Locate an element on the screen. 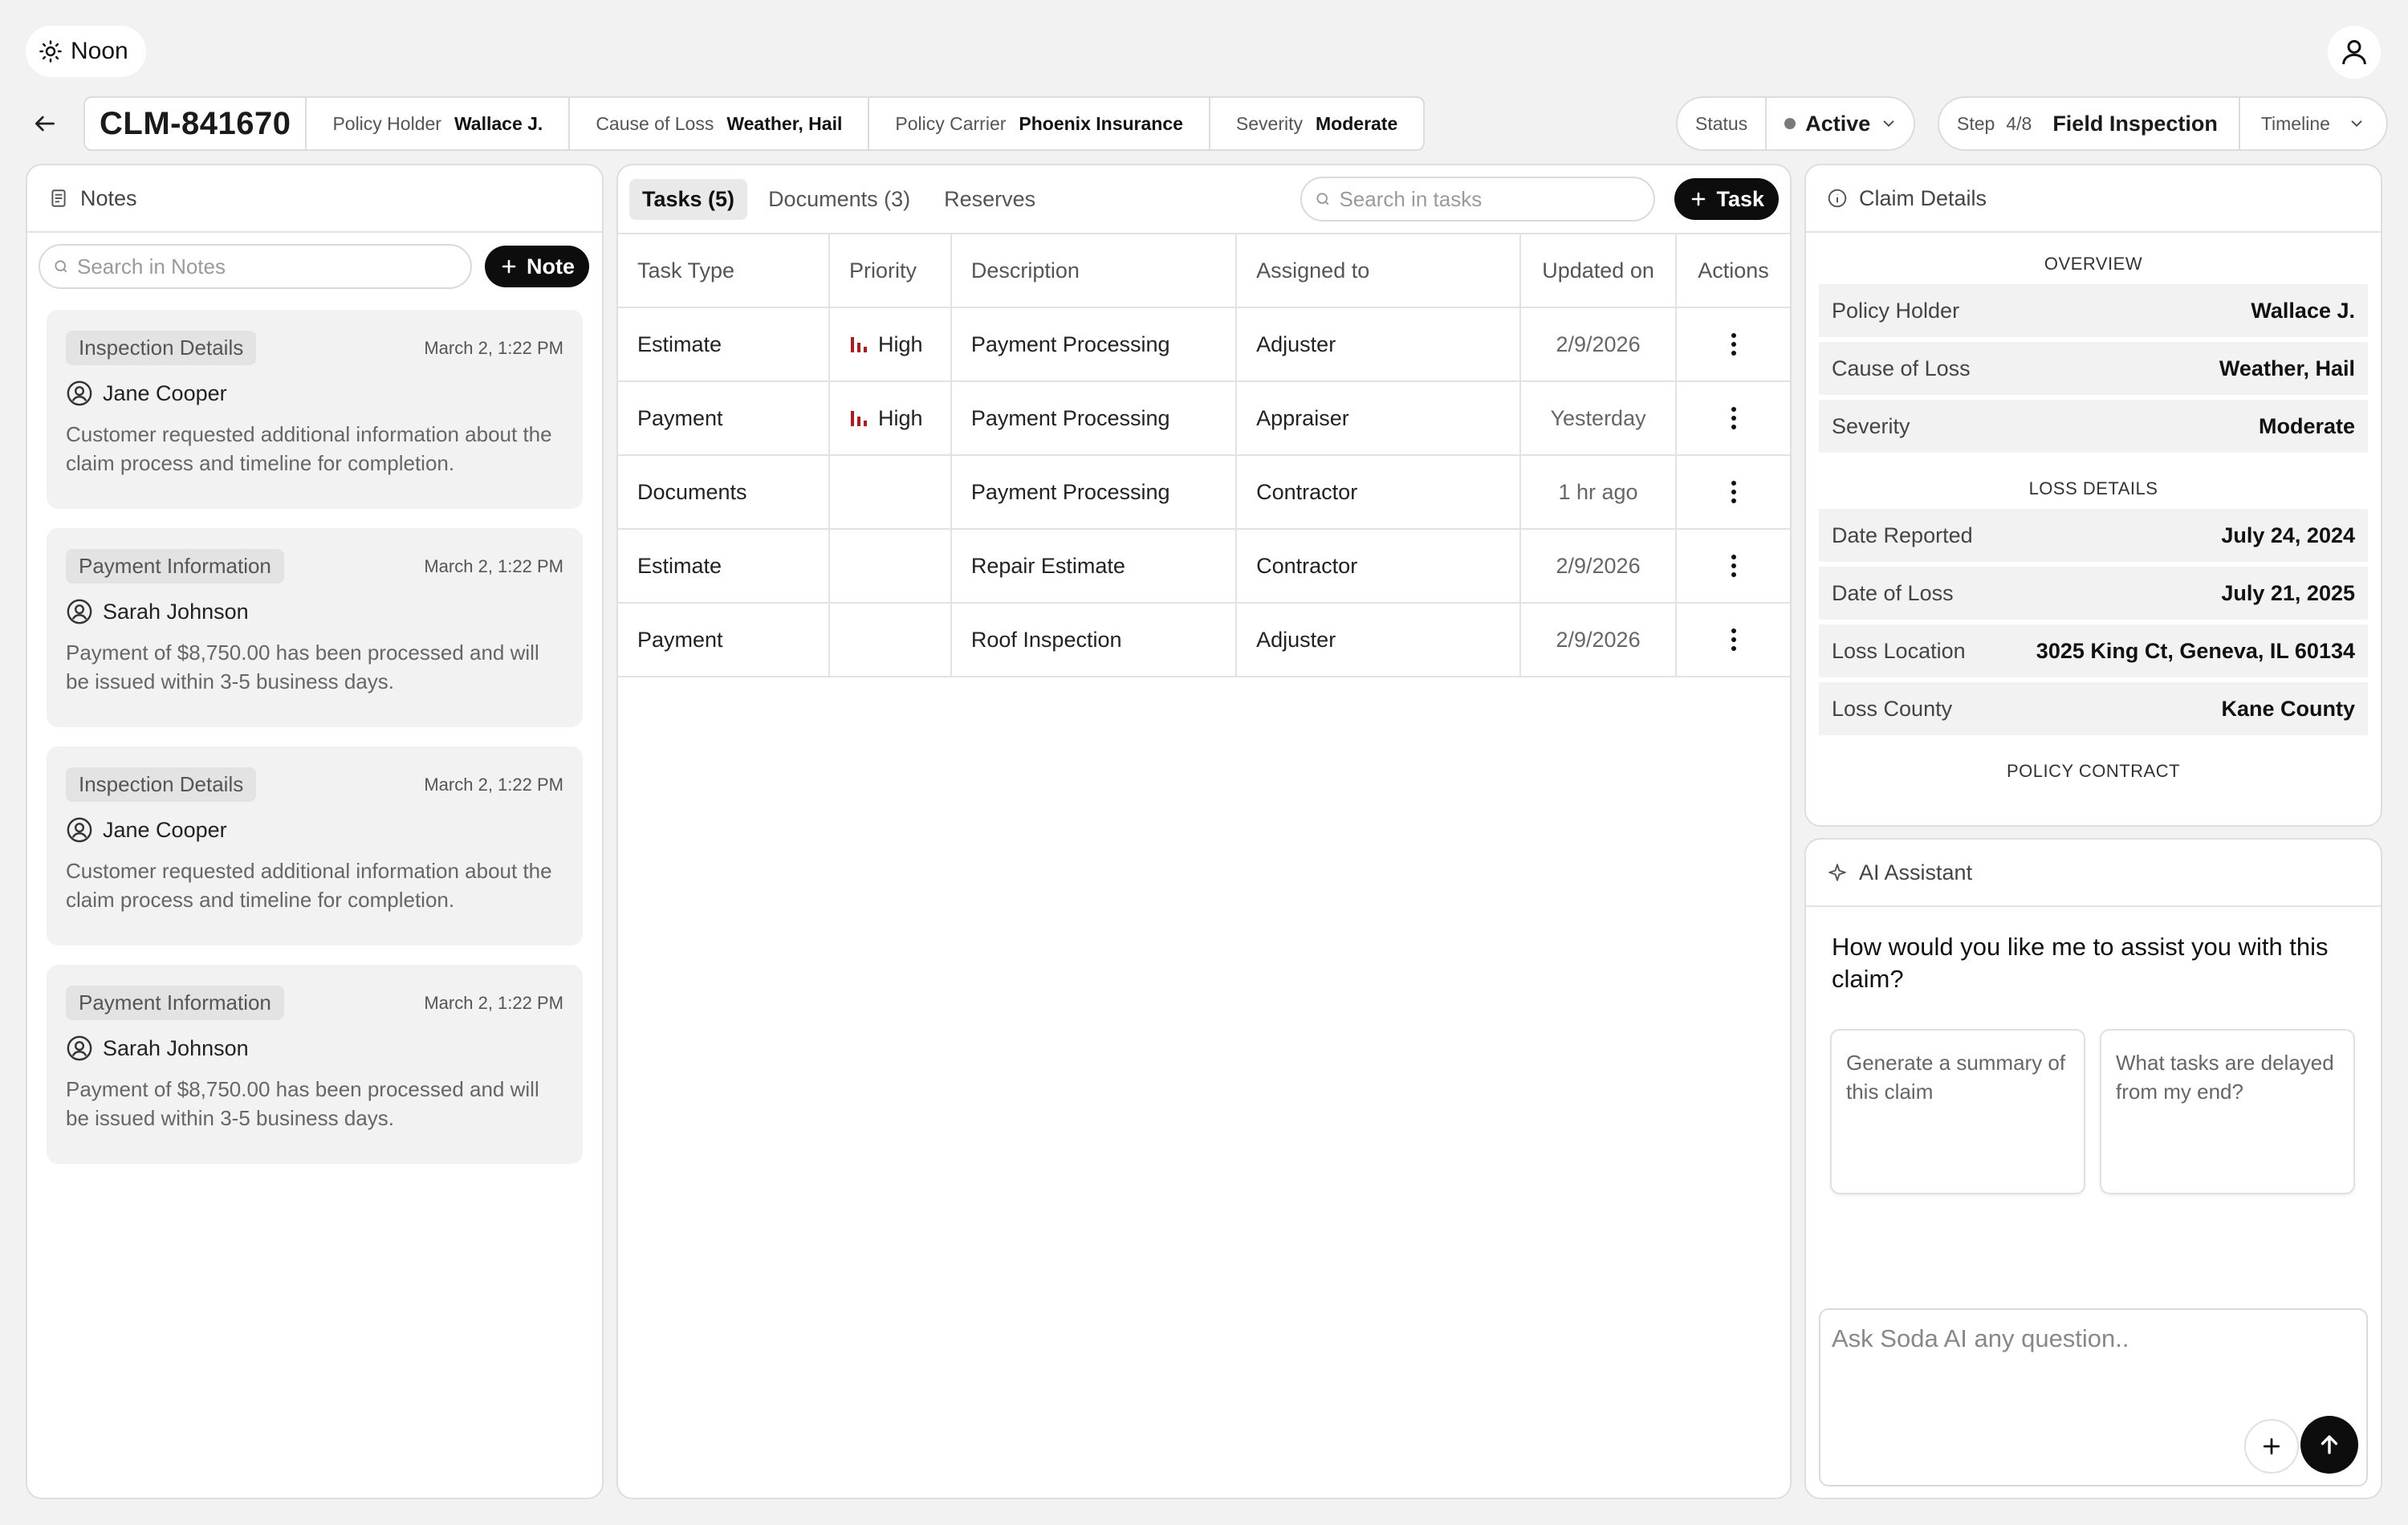 The image size is (2408, 1525). field-label: Severity is located at coordinates (1269, 123).